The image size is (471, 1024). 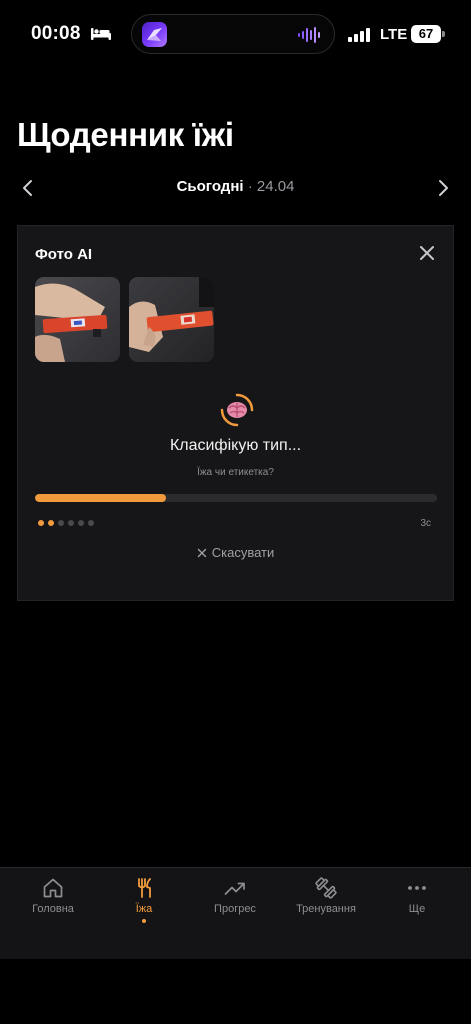 I want to click on tab-food: Їжа, so click(x=144, y=903).